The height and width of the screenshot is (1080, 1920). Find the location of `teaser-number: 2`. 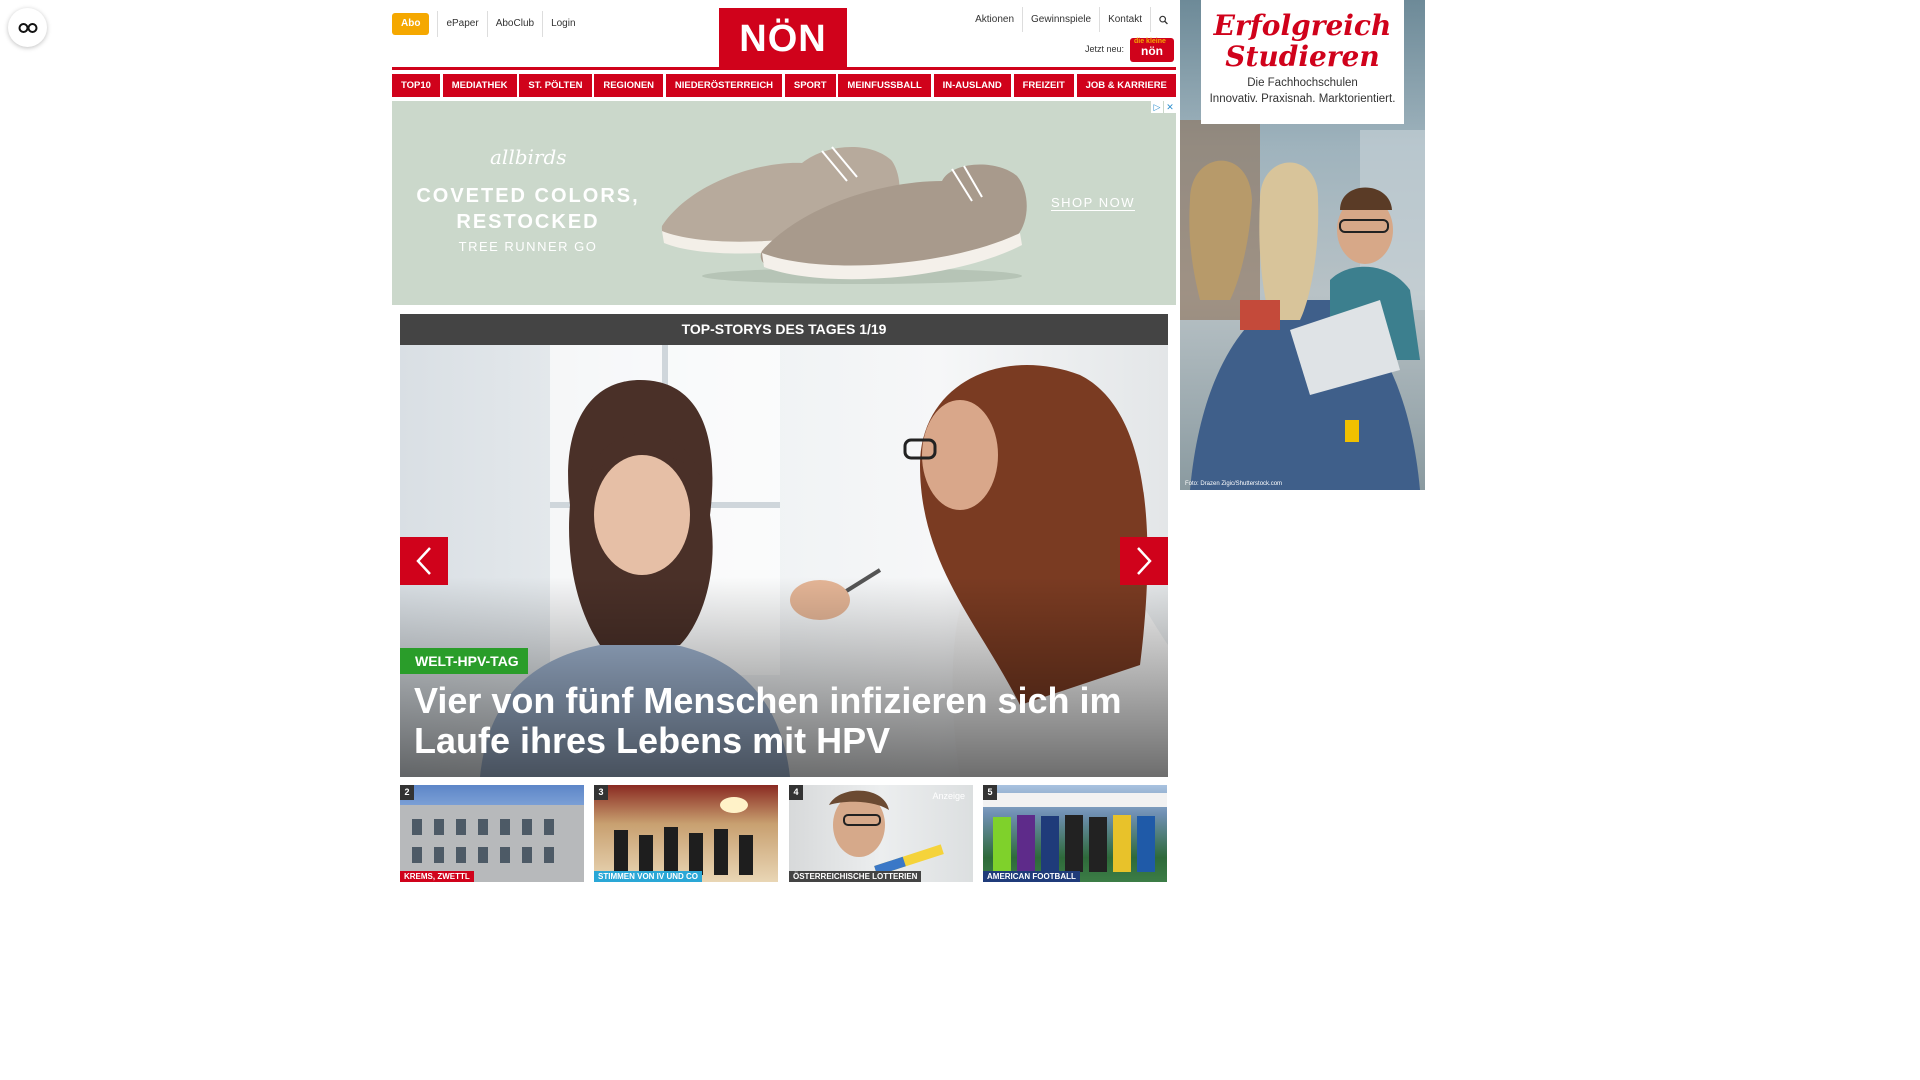

teaser-number: 2 is located at coordinates (407, 792).